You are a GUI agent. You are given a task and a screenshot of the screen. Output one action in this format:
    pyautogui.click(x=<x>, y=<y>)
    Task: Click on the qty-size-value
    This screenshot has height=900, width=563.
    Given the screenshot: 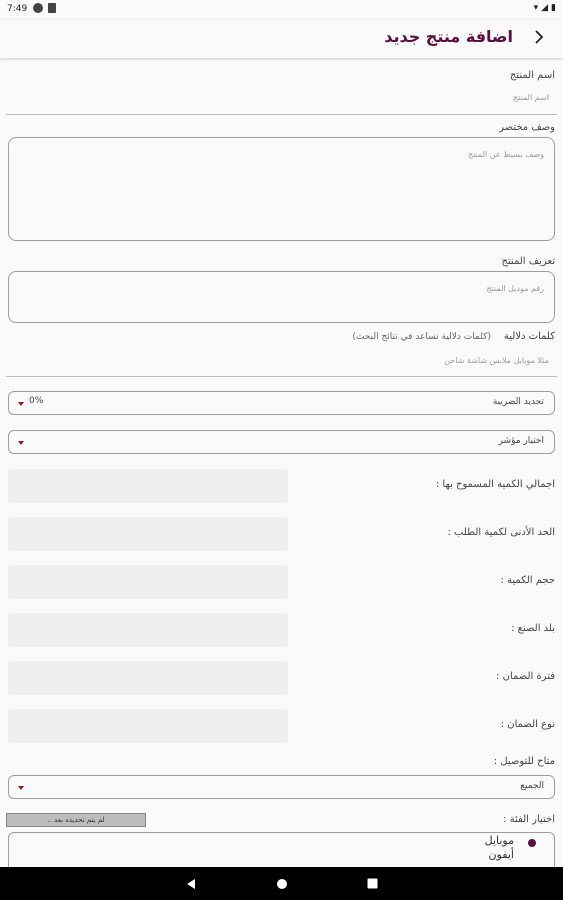 What is the action you would take?
    pyautogui.click(x=148, y=582)
    